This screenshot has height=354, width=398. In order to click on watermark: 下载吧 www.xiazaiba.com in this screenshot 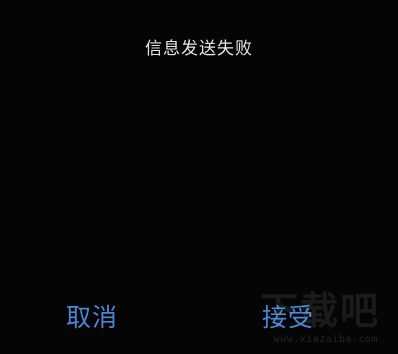, I will do `click(305, 321)`.